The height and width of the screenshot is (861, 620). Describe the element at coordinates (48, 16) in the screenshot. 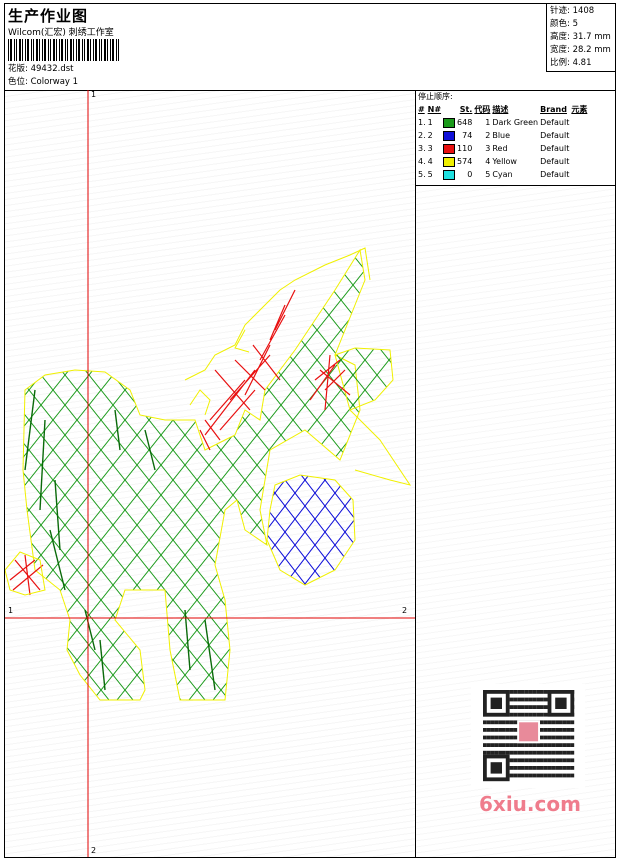

I see `page-title: 生产作业图` at that location.